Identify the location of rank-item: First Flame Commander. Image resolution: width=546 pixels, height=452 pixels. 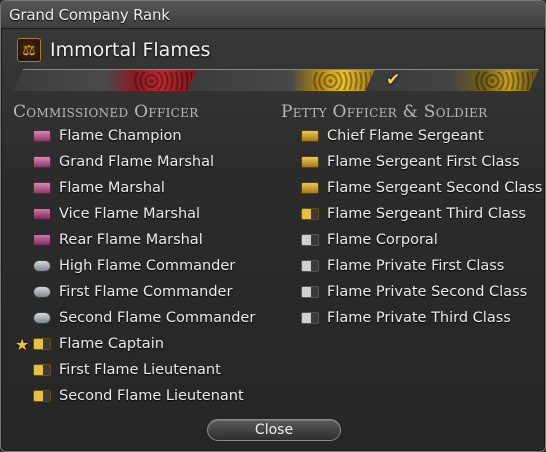
(144, 292).